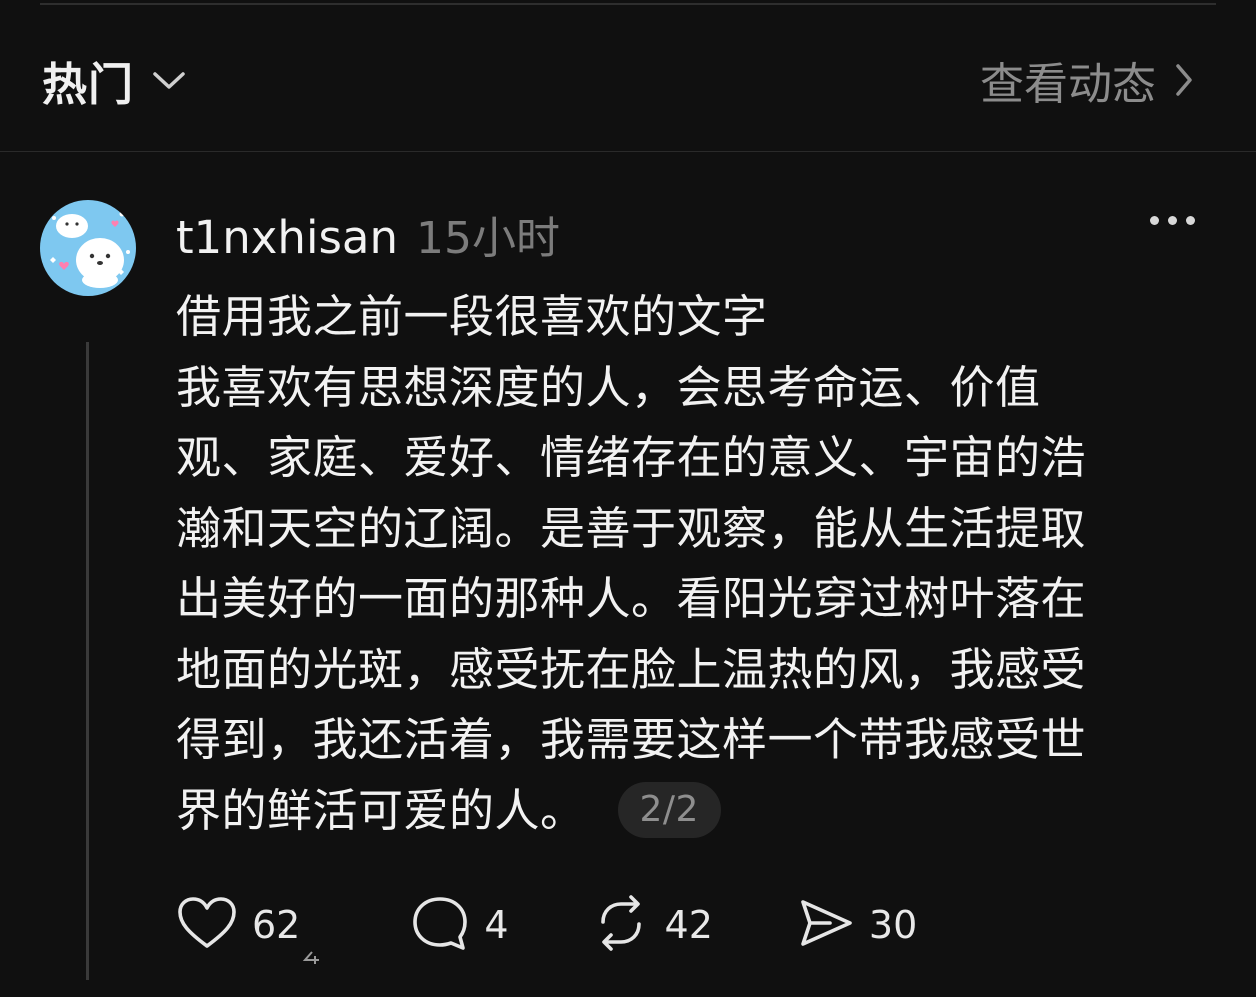 This screenshot has height=997, width=1256. I want to click on repost-button: 42, so click(652, 925).